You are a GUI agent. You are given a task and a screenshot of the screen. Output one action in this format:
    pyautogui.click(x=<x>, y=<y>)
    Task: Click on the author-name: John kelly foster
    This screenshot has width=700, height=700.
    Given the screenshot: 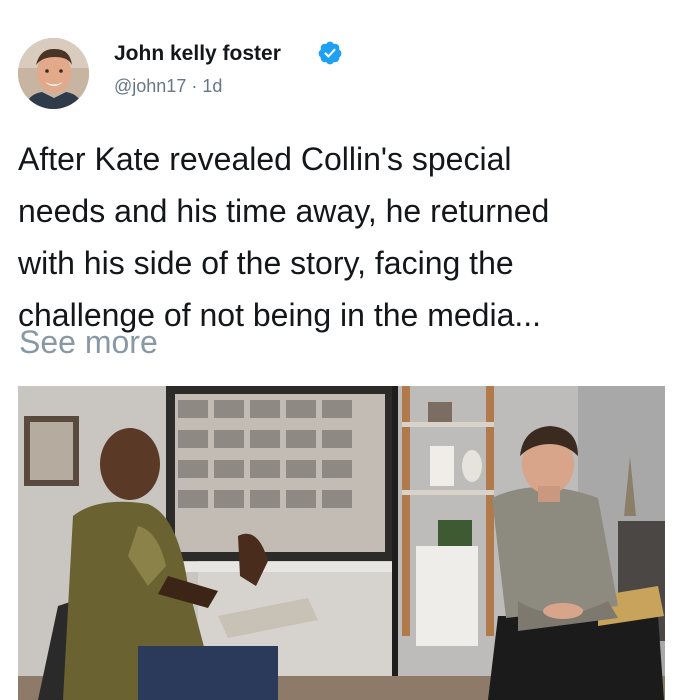 What is the action you would take?
    pyautogui.click(x=197, y=54)
    